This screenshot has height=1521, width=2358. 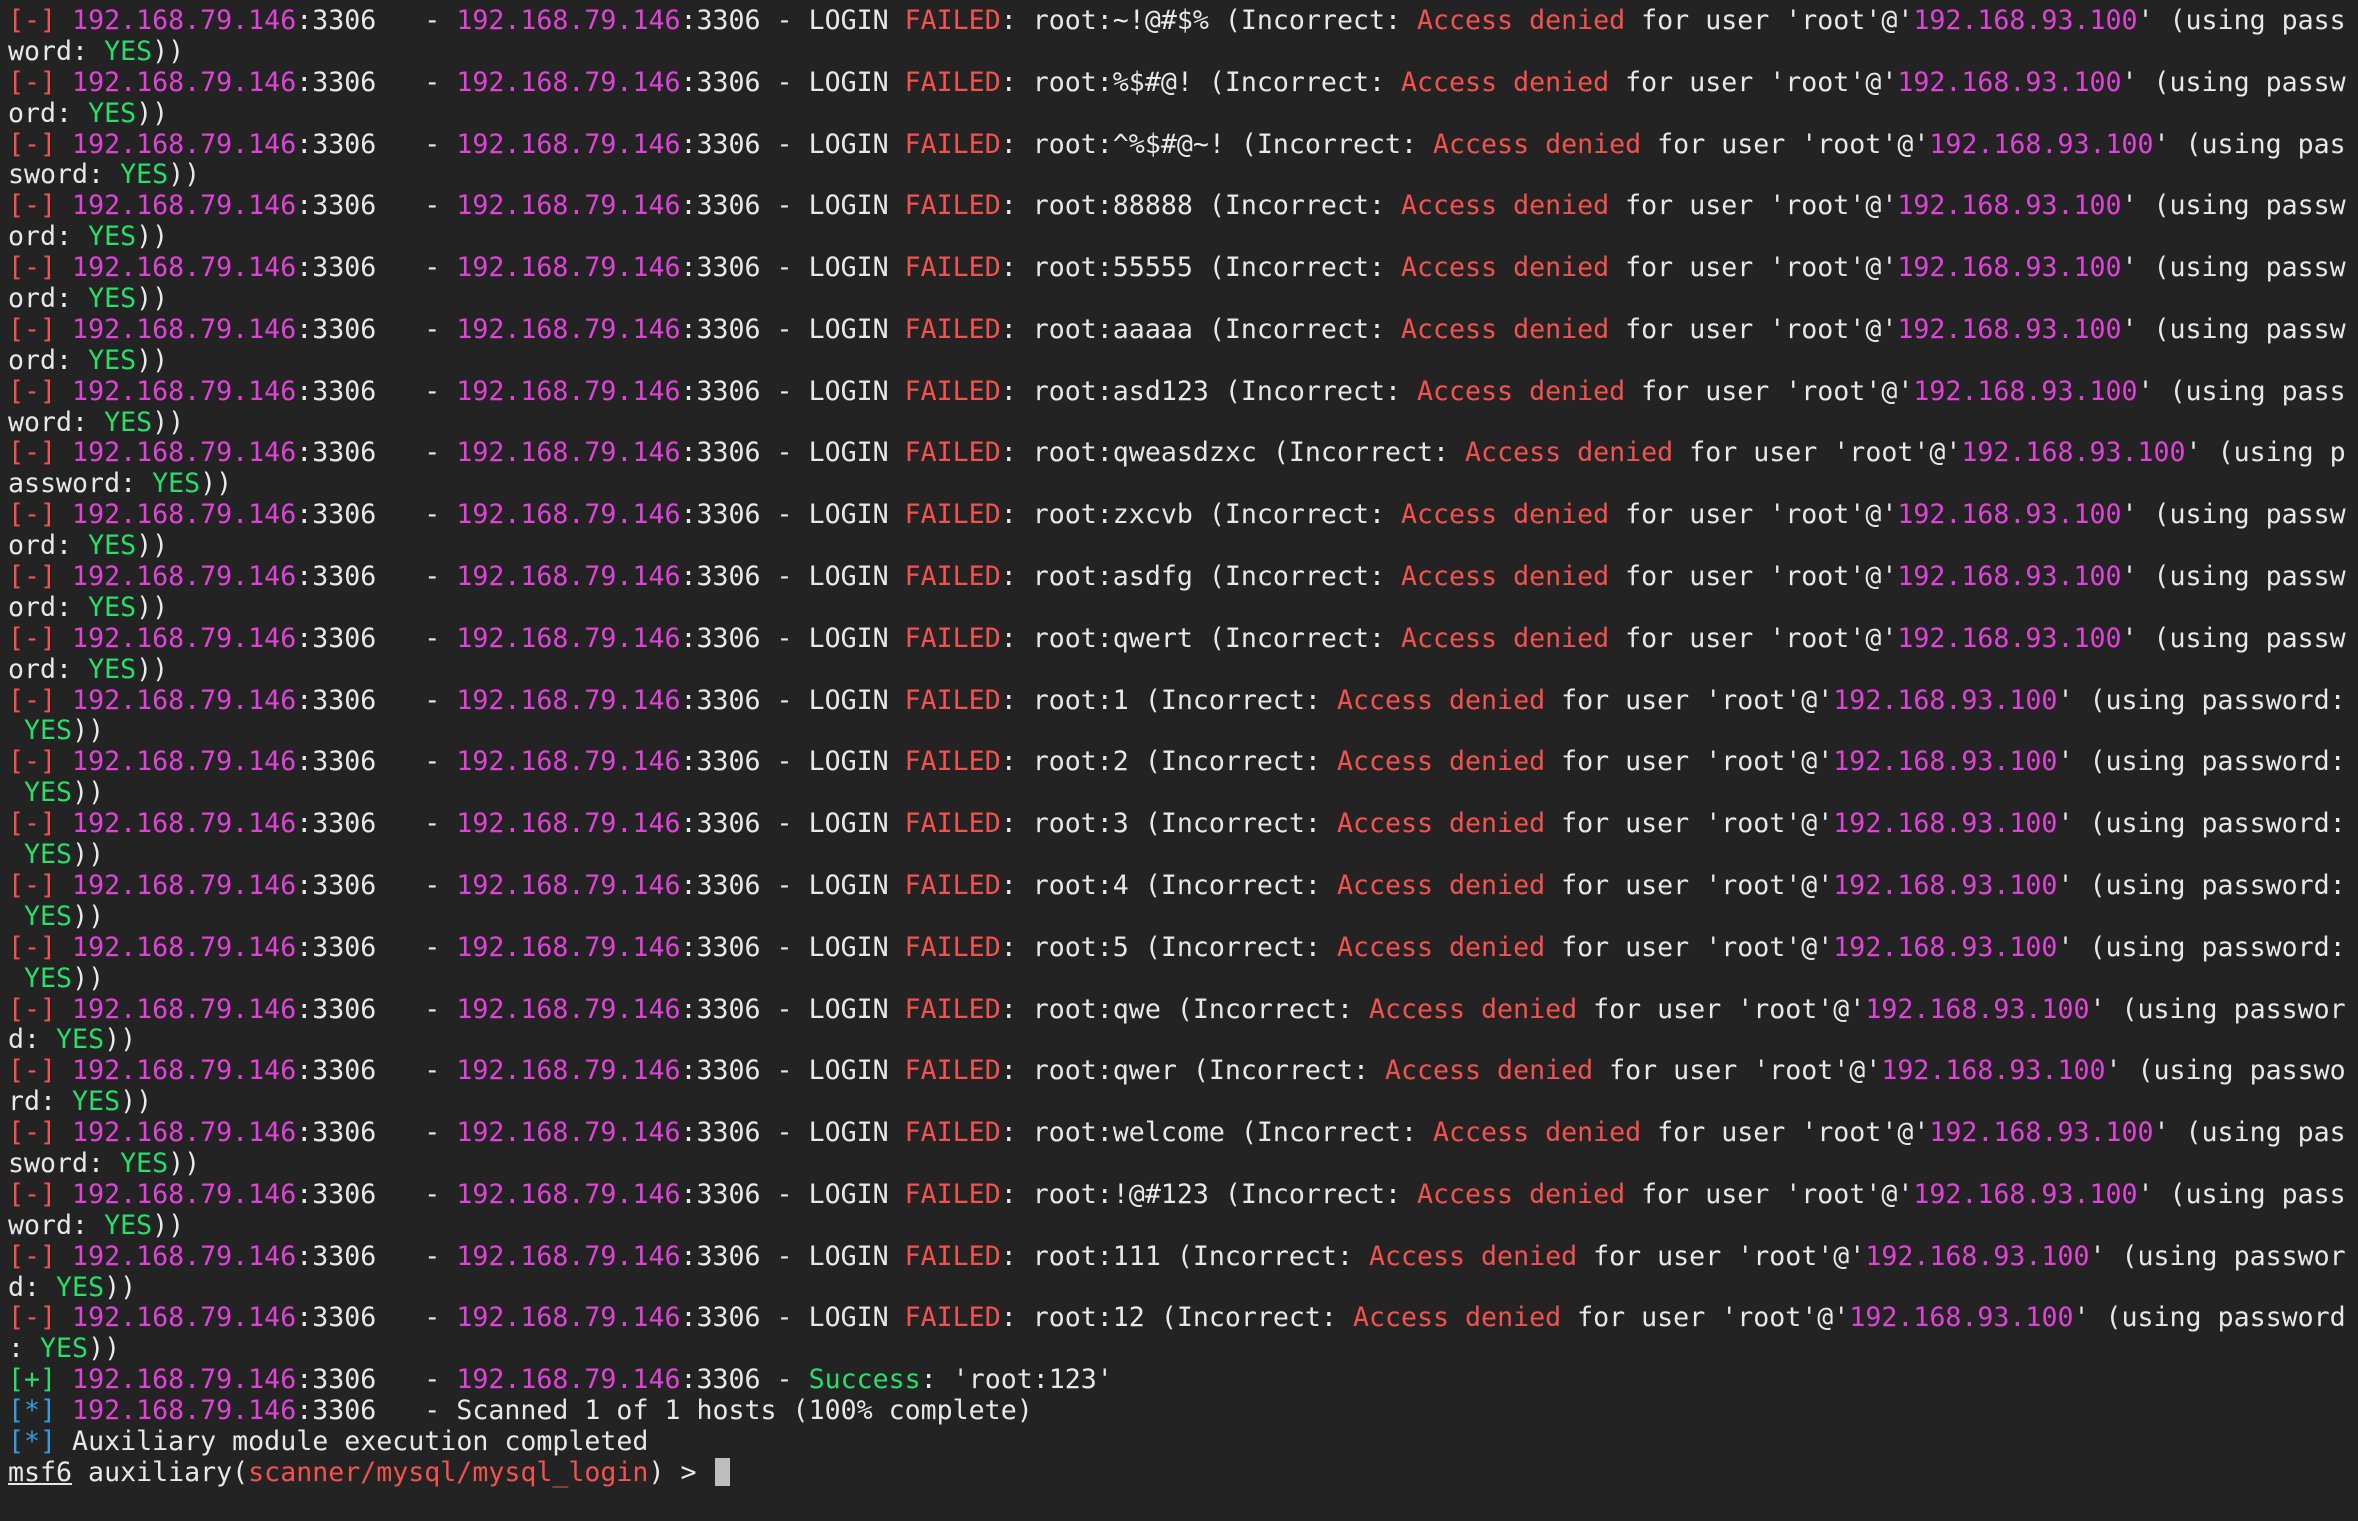 I want to click on terminal-line: : YES)), so click(x=1183, y=1349).